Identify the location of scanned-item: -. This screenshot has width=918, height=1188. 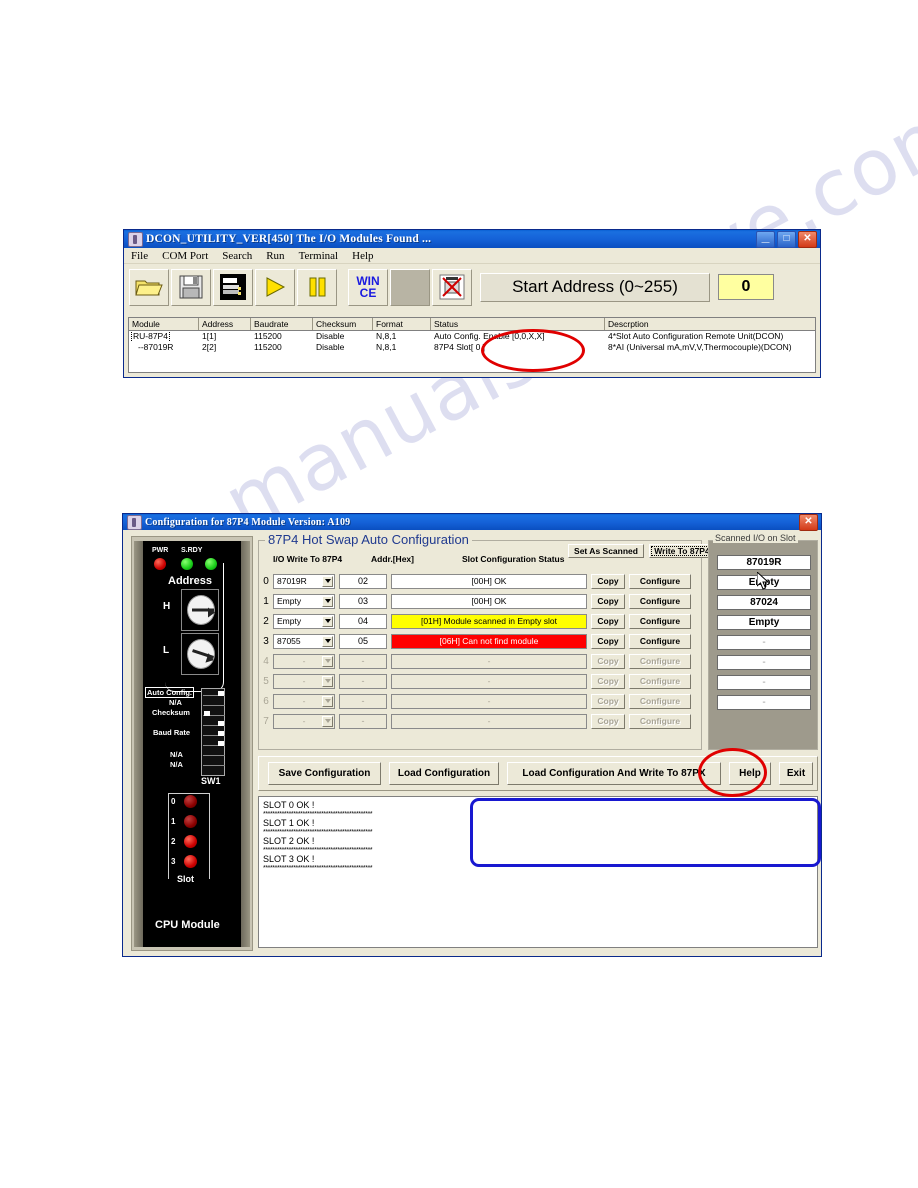
(764, 682).